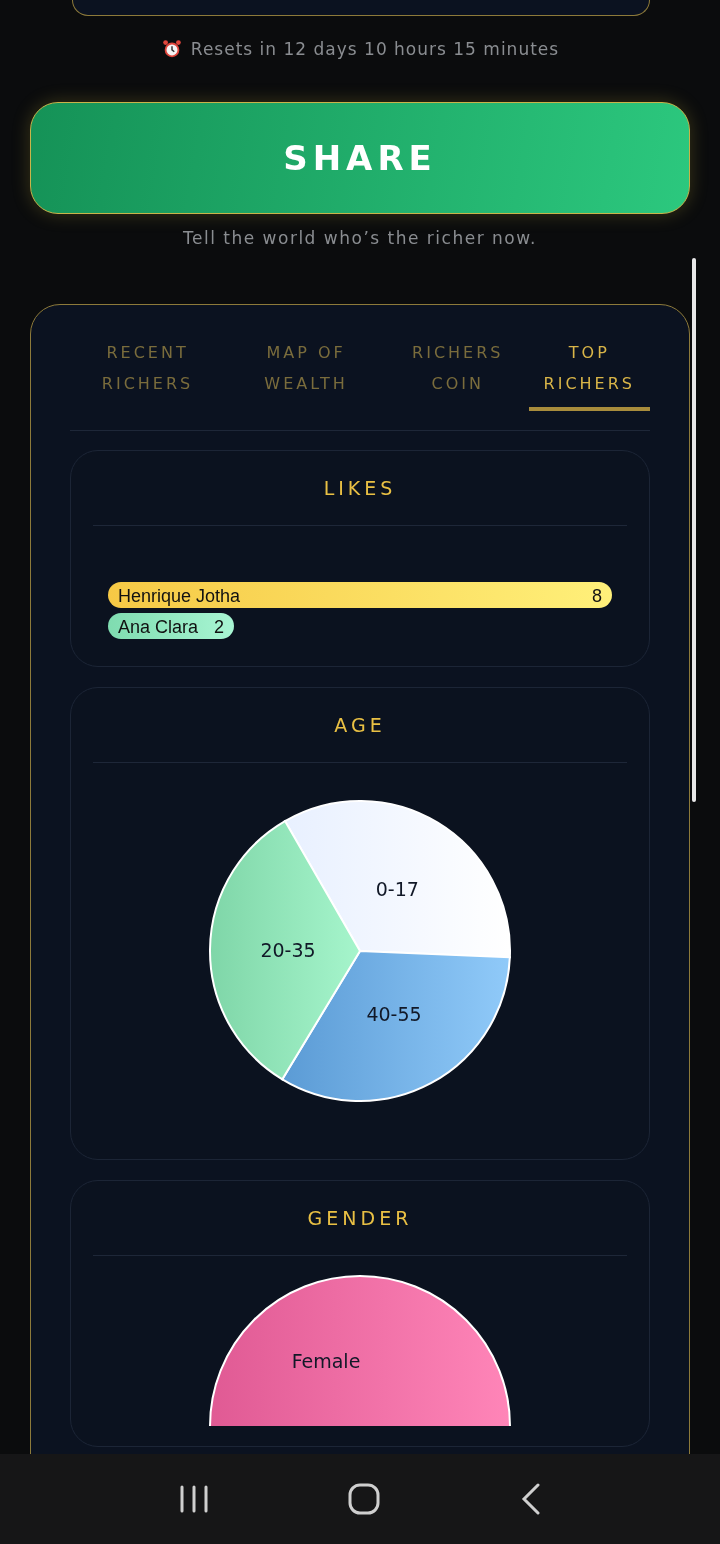  I want to click on recent-apps-icon, so click(194, 1499).